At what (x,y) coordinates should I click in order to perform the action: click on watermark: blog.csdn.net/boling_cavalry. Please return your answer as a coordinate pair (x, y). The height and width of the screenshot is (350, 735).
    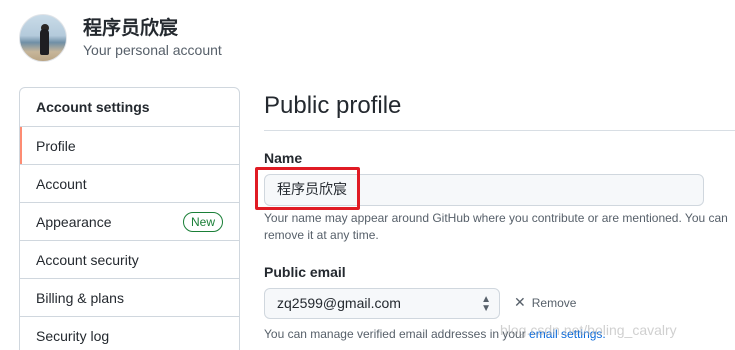
    Looking at the image, I should click on (588, 330).